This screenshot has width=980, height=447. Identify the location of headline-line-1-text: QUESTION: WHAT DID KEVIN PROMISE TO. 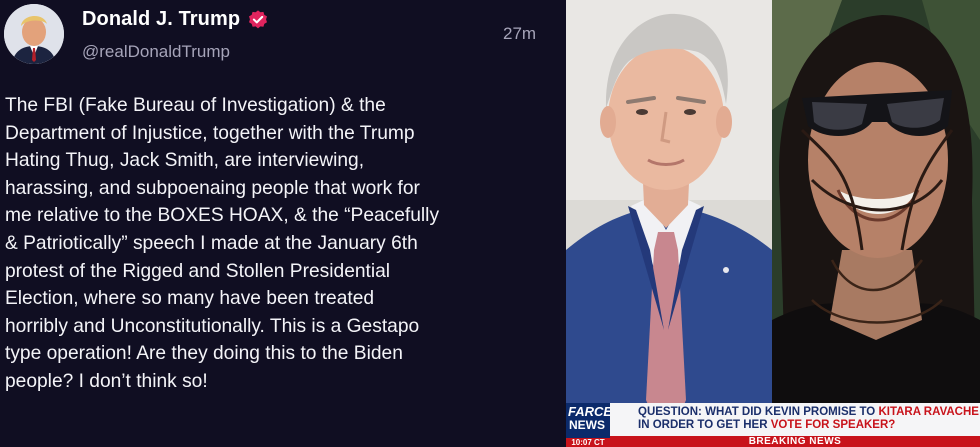
(758, 412).